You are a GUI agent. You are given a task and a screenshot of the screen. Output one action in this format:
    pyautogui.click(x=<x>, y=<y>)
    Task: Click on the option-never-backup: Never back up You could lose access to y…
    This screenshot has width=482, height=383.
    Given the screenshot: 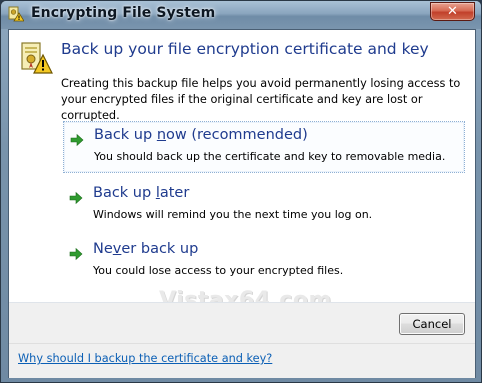 What is the action you would take?
    pyautogui.click(x=263, y=261)
    